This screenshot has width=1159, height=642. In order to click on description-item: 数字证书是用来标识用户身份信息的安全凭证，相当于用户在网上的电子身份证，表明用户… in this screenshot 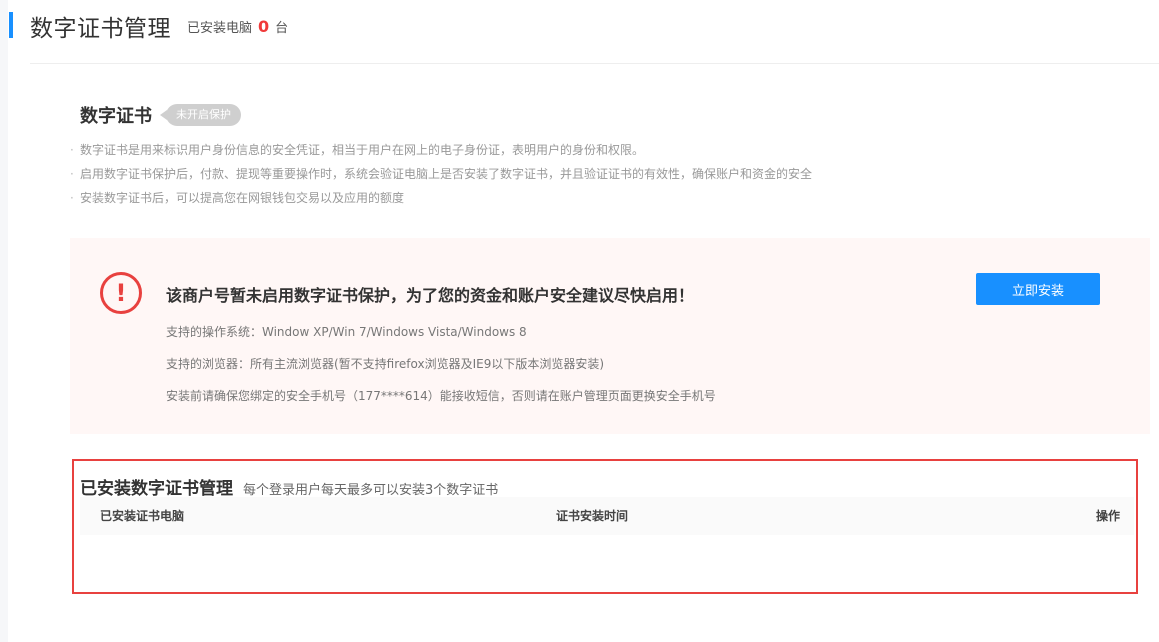, I will do `click(441, 152)`.